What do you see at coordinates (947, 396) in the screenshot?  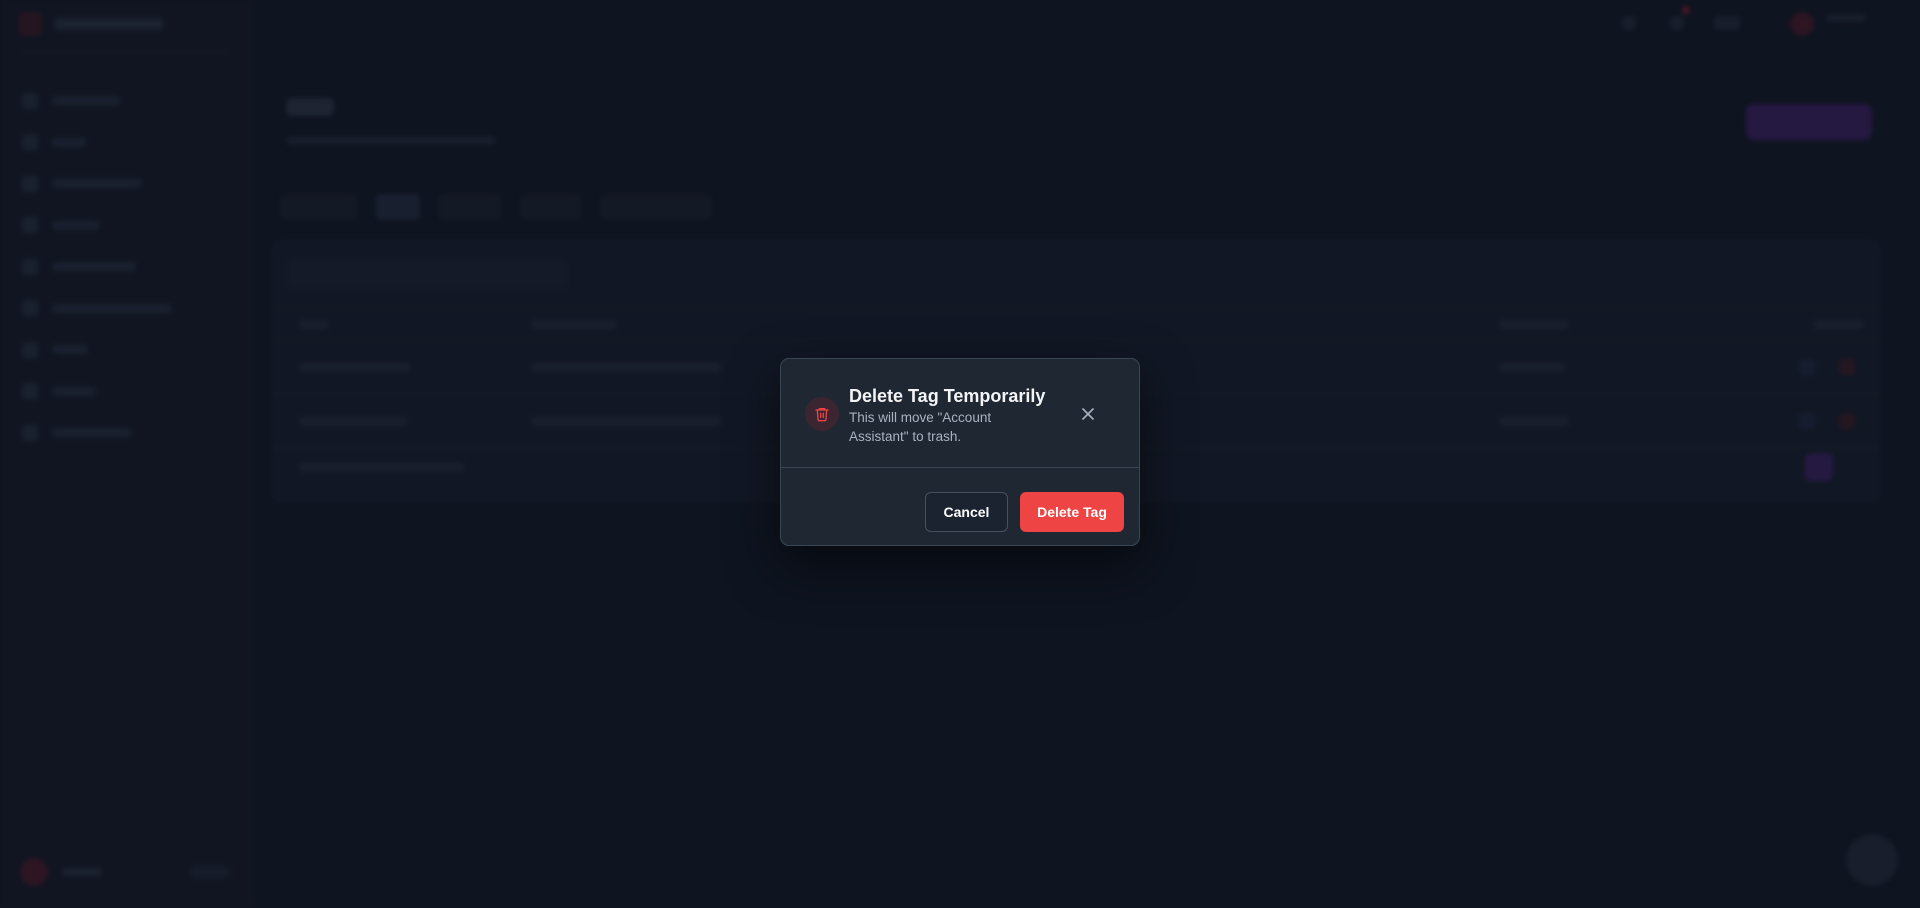 I see `dialog-title: Delete Tag Temporarily` at bounding box center [947, 396].